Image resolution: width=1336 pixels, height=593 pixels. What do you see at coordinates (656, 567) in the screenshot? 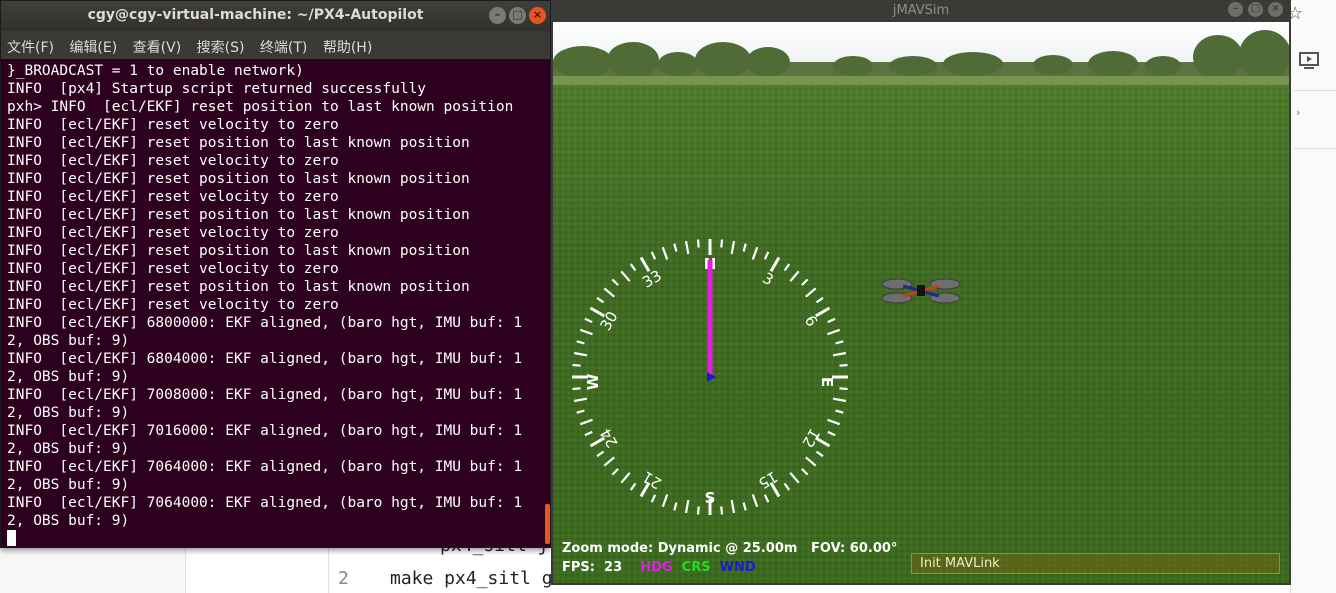
I see `hdg-legend: HDG` at bounding box center [656, 567].